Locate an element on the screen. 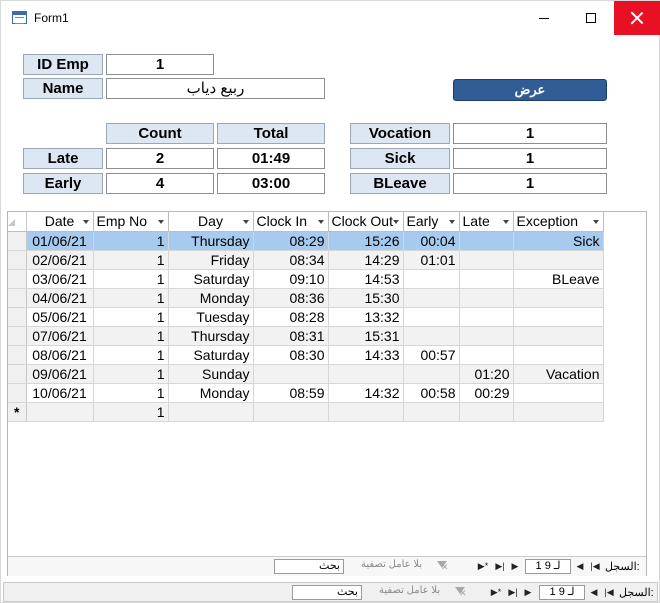  cell-clock-in: 08:29 is located at coordinates (291, 241).